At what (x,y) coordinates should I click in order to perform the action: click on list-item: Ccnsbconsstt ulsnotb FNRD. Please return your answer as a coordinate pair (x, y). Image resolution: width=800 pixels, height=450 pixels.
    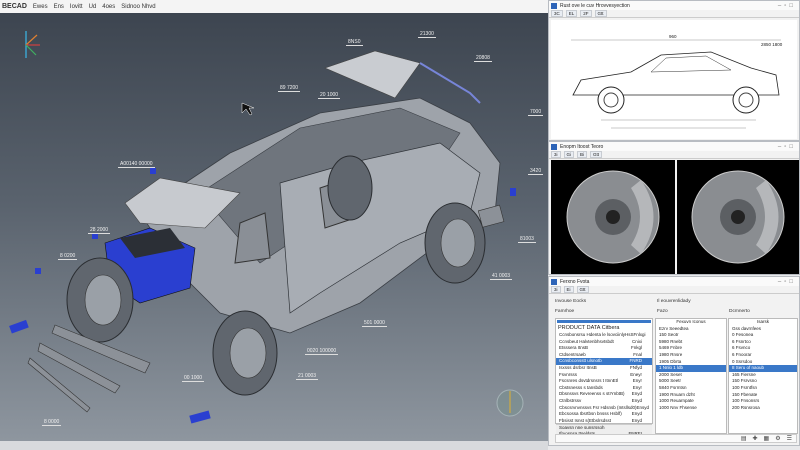
    Looking at the image, I should click on (604, 361).